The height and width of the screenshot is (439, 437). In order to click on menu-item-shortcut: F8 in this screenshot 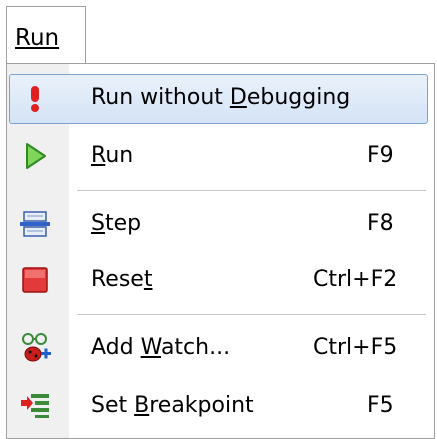, I will do `click(380, 223)`.